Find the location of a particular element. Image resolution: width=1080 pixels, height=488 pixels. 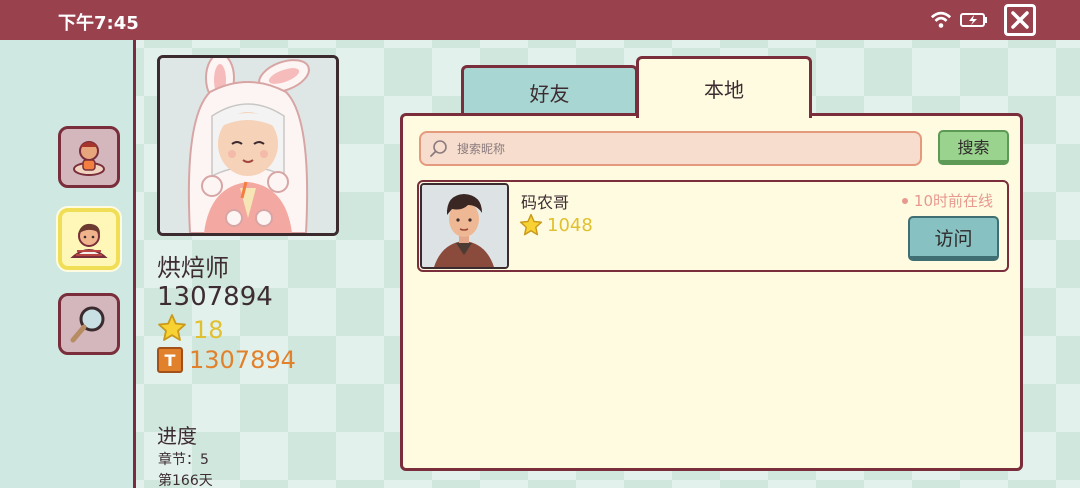

tab-local: 本地 is located at coordinates (724, 87).